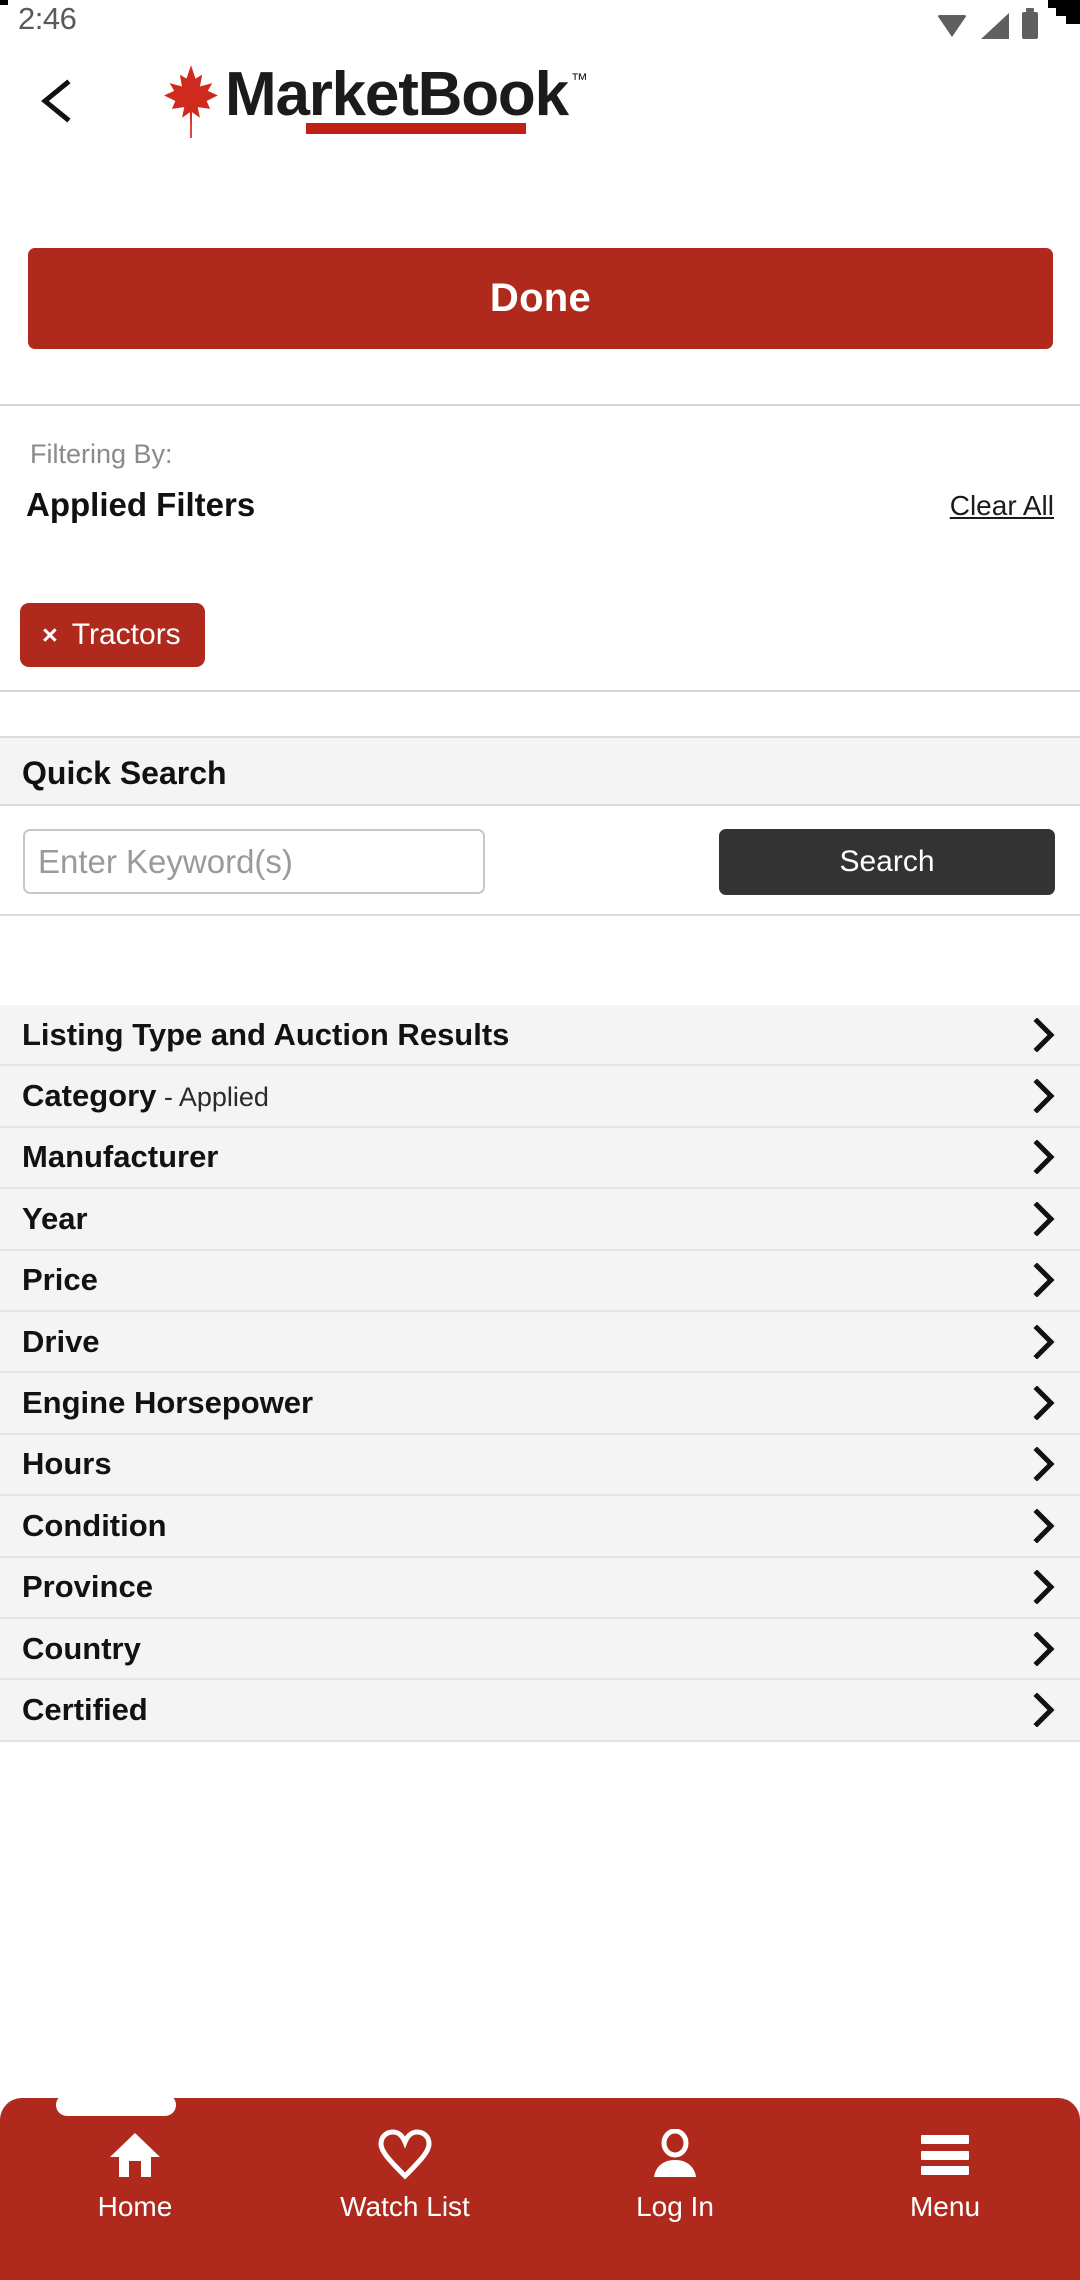 Image resolution: width=1080 pixels, height=2280 pixels. I want to click on done-button: Done, so click(540, 298).